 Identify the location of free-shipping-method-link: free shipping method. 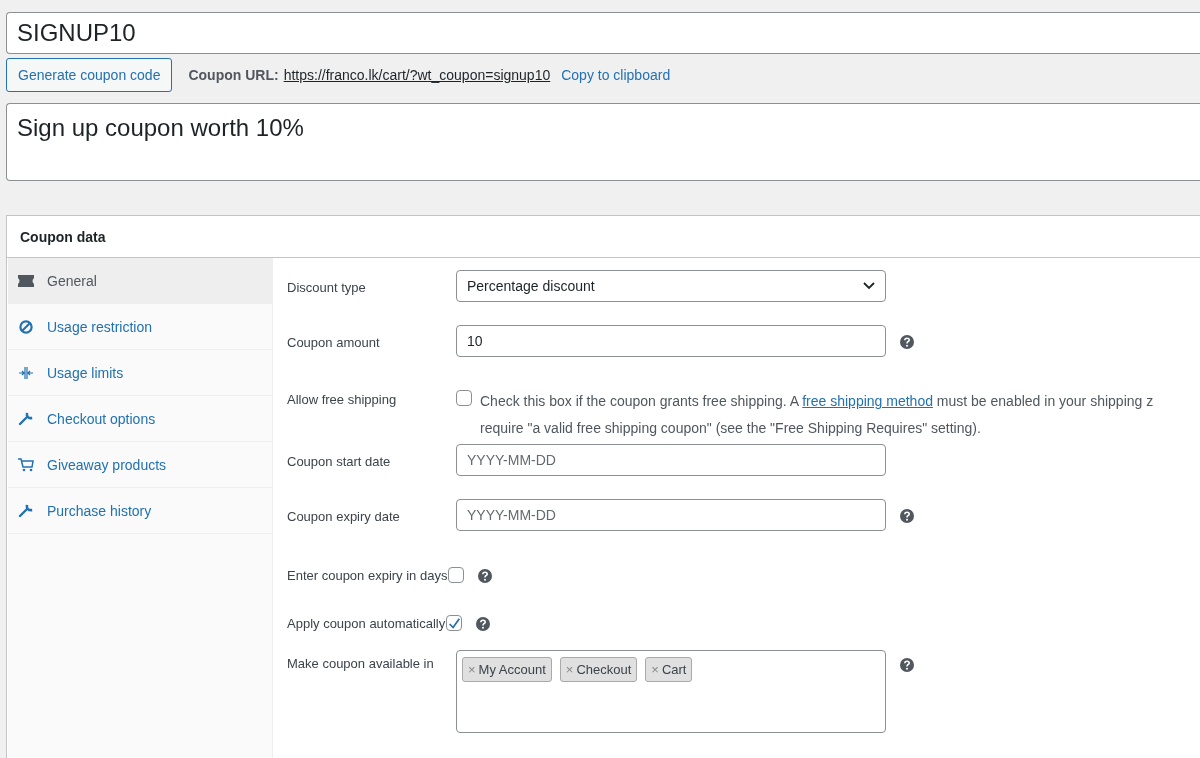
(867, 401).